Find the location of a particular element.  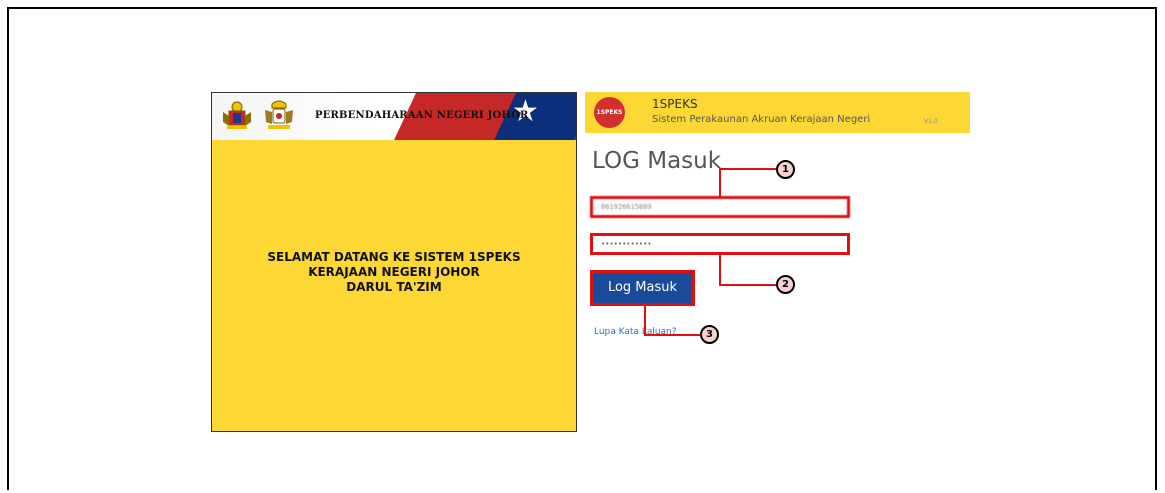

app-version: V1.0 is located at coordinates (931, 121).